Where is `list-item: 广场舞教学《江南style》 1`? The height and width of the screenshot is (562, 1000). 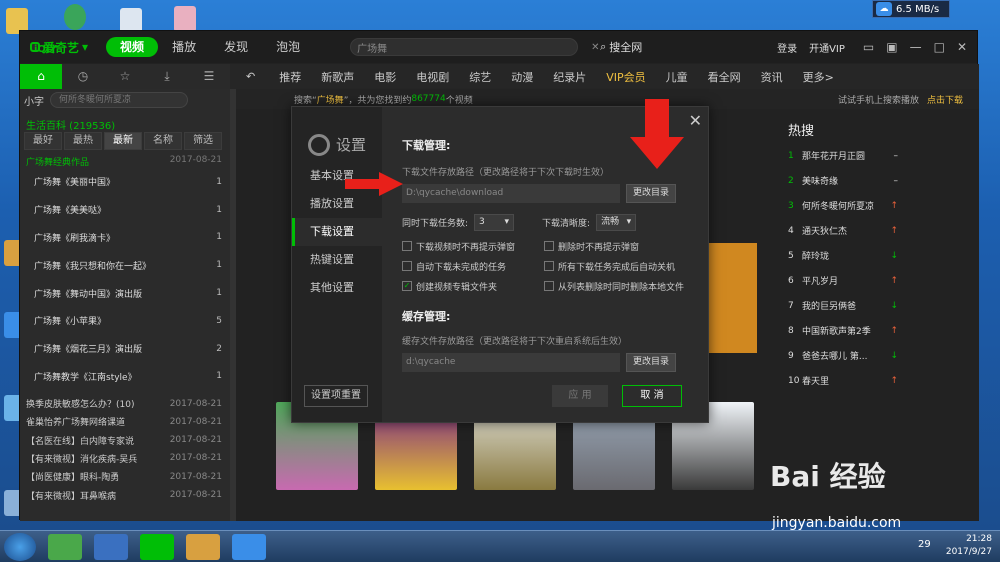
list-item: 广场舞教学《江南style》 1 is located at coordinates (125, 377).